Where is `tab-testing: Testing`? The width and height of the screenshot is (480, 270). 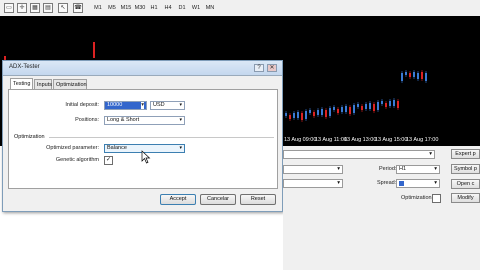 tab-testing: Testing is located at coordinates (21, 83).